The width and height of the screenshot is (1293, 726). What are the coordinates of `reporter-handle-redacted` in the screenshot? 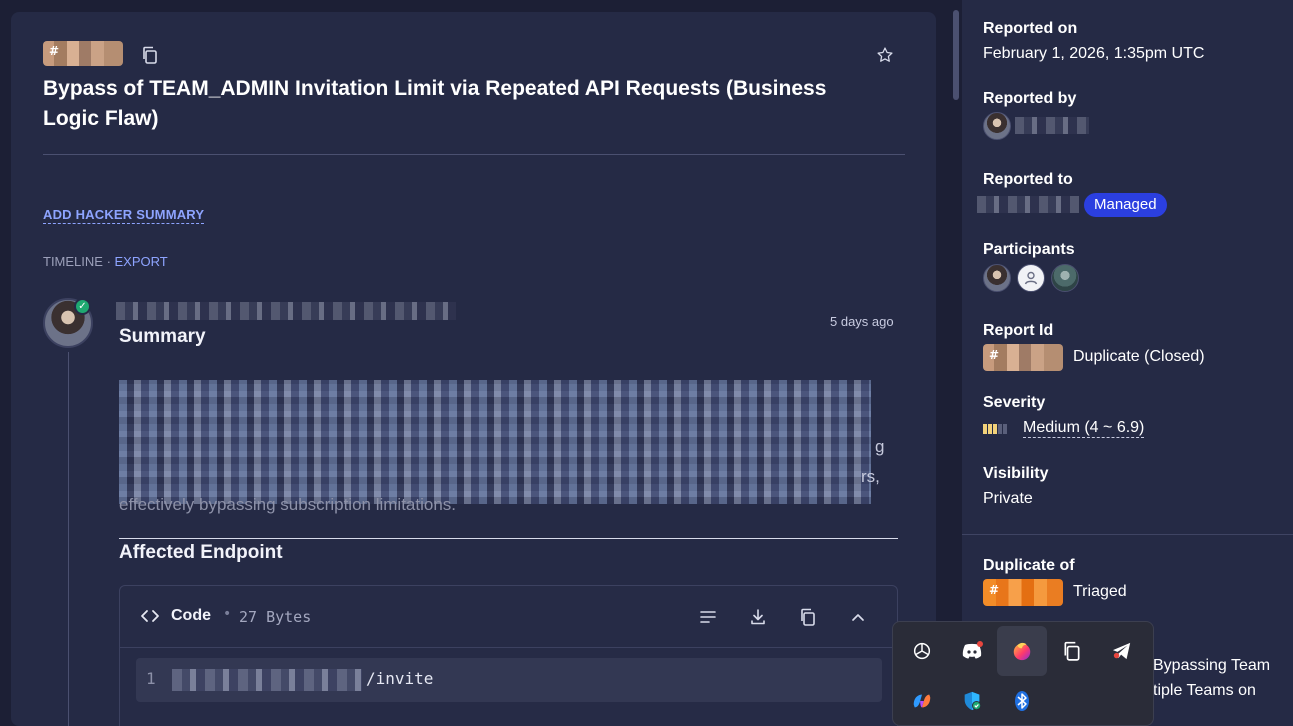 It's located at (1052, 125).